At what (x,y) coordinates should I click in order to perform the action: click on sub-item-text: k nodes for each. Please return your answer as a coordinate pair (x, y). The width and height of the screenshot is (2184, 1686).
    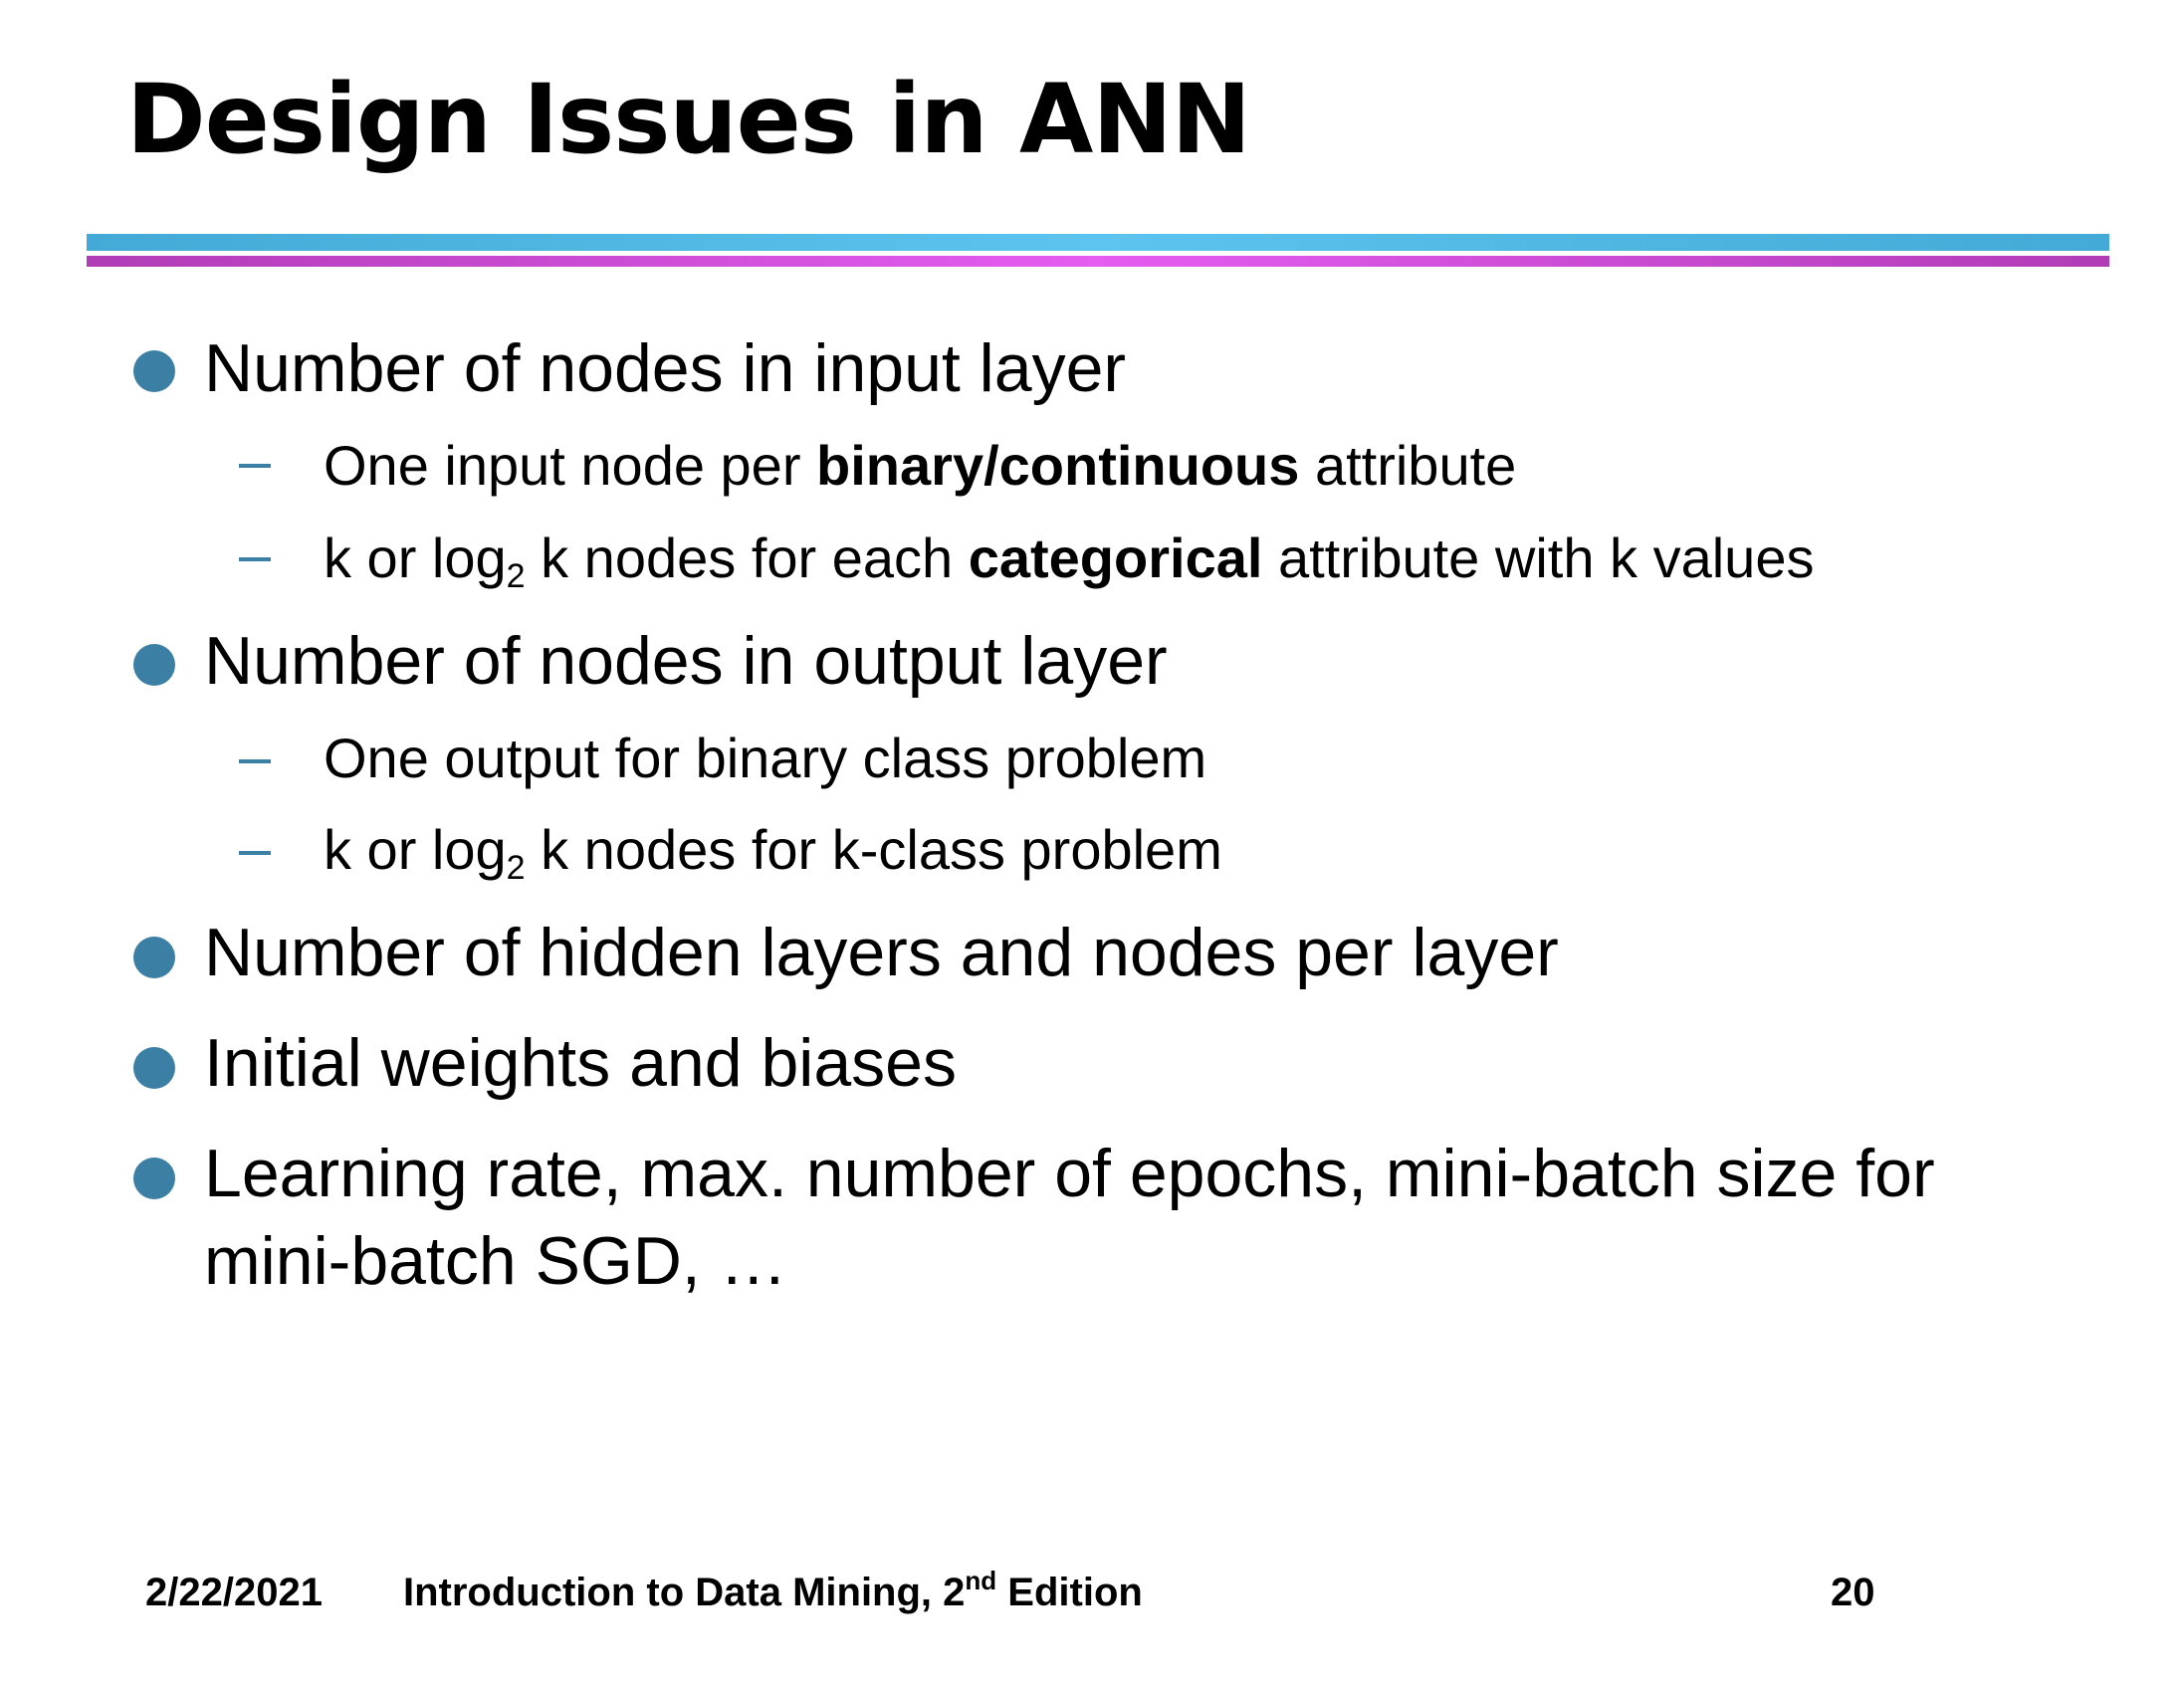
    Looking at the image, I should click on (747, 558).